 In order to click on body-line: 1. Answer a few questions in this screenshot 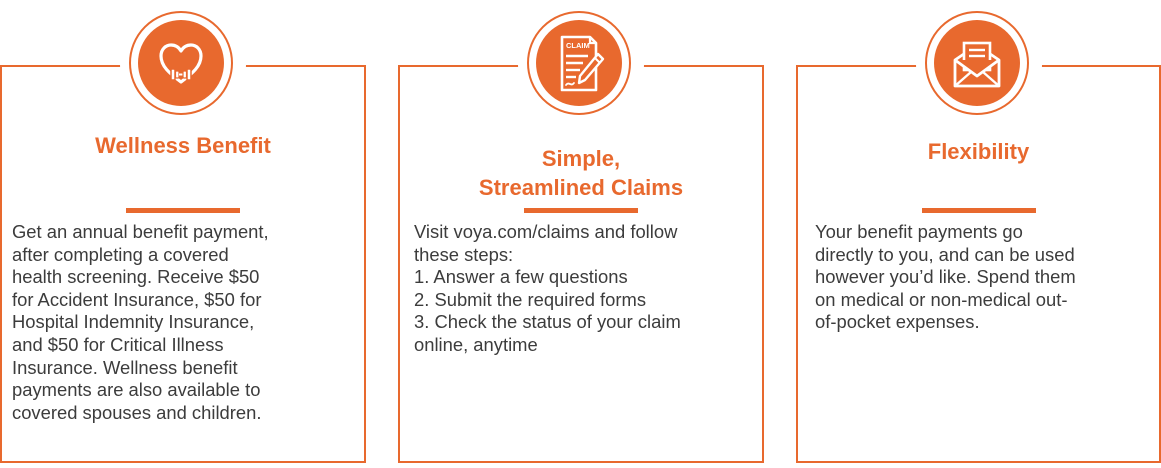, I will do `click(521, 277)`.